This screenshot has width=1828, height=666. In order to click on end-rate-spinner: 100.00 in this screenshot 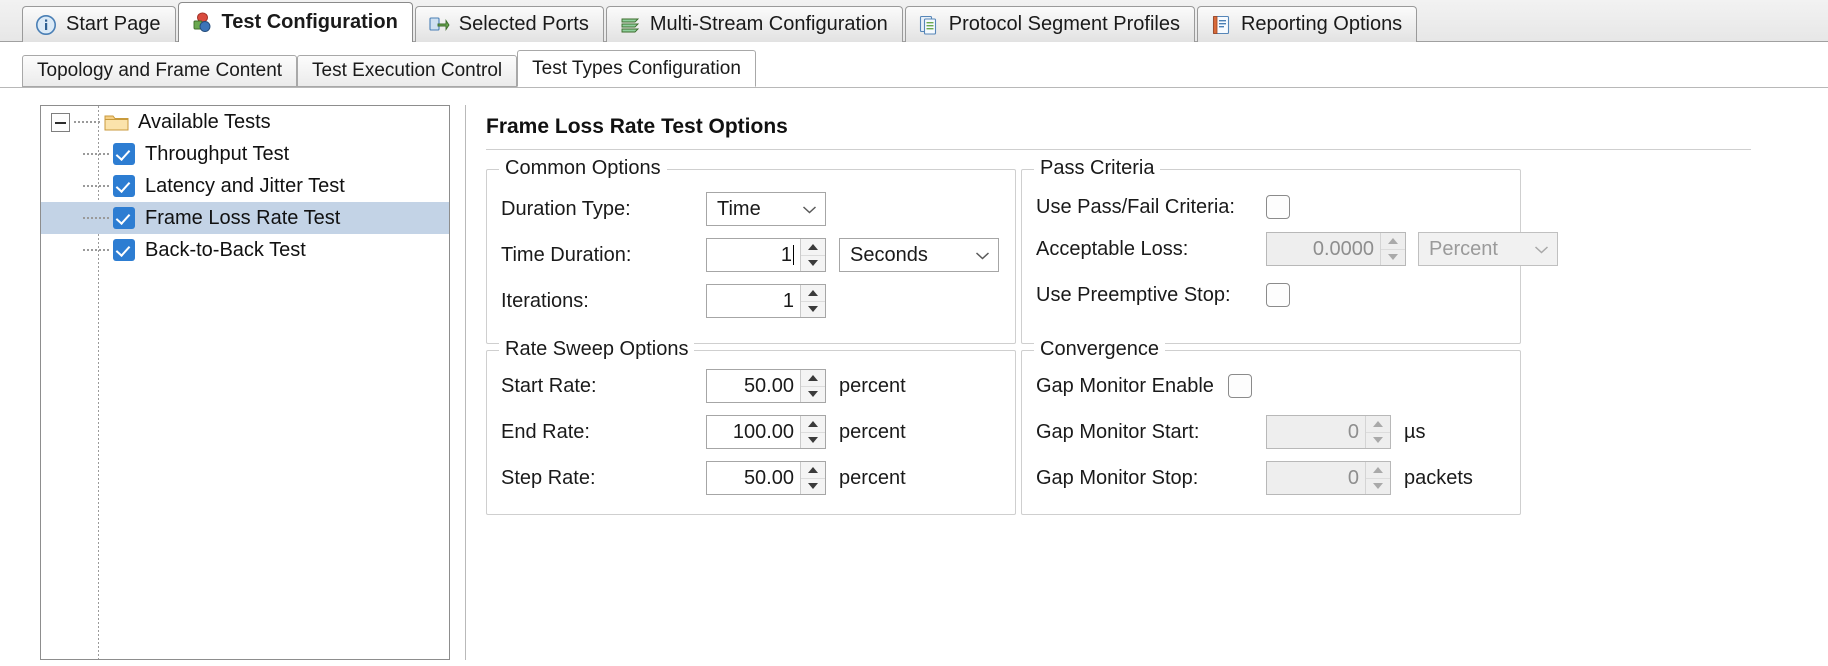, I will do `click(766, 432)`.